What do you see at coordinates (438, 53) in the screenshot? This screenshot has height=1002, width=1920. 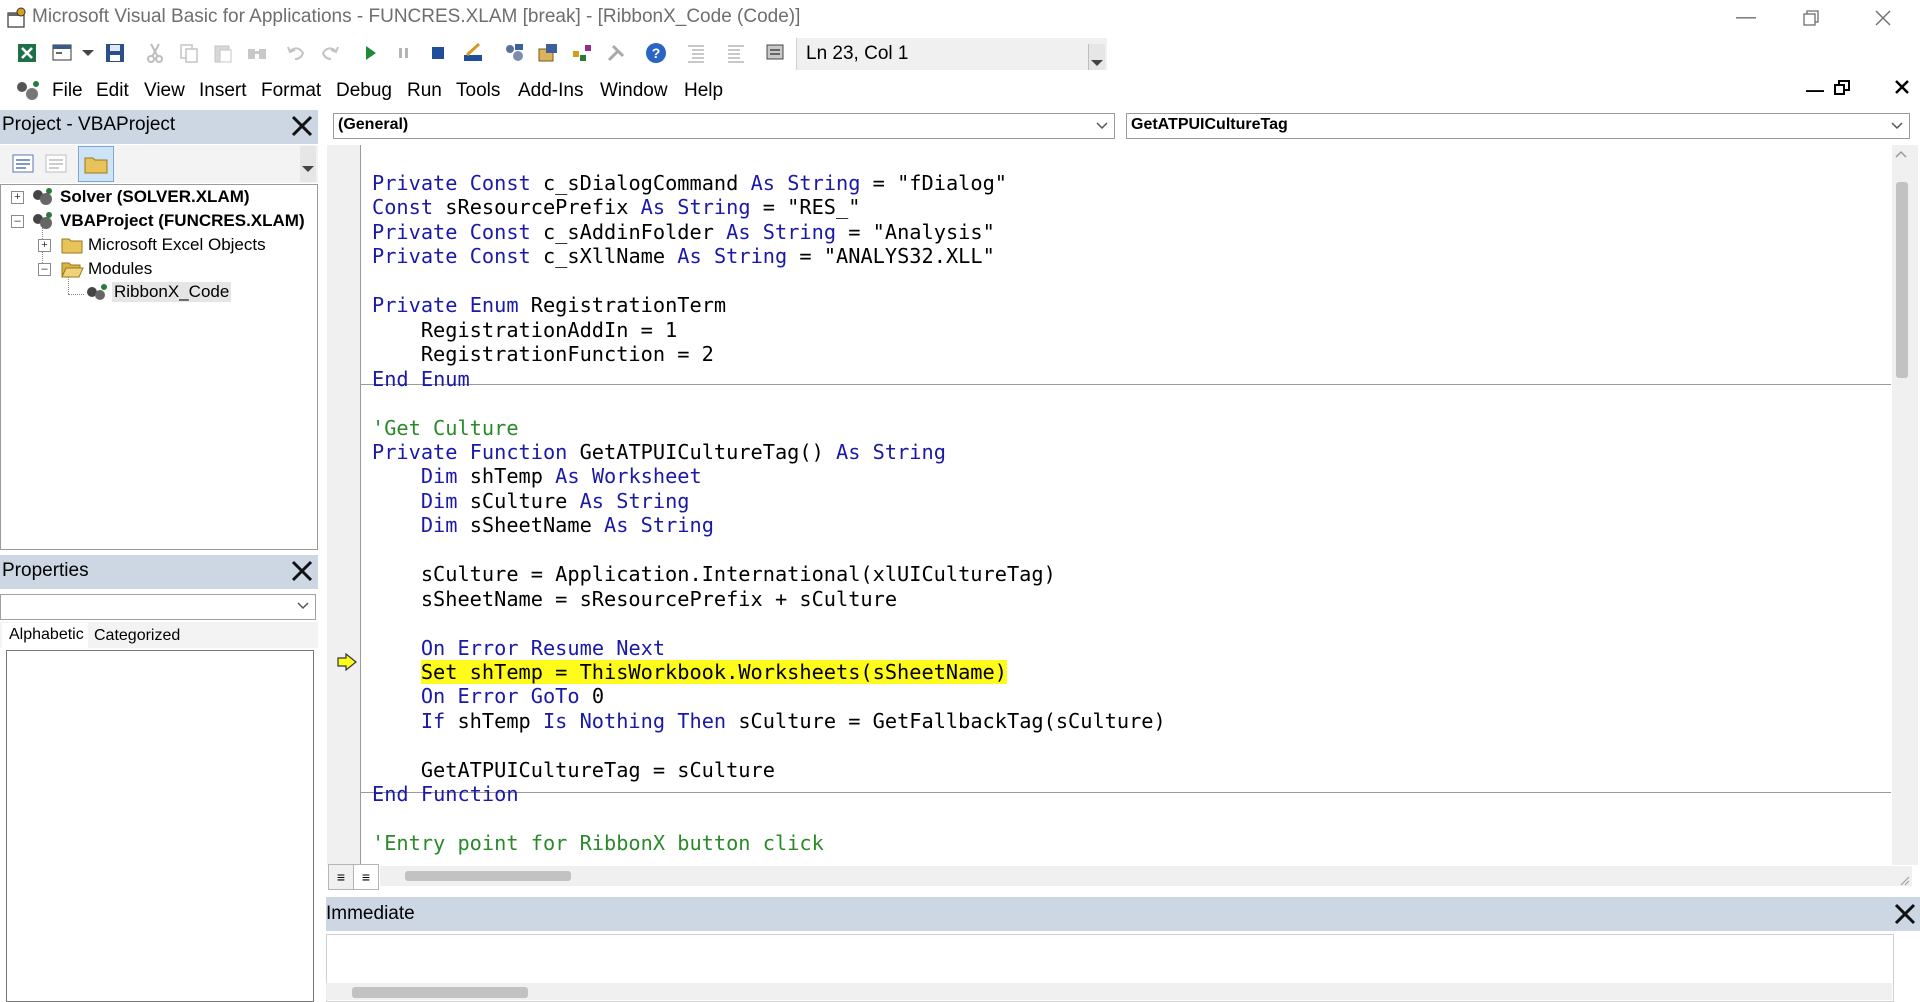 I see `reset-button` at bounding box center [438, 53].